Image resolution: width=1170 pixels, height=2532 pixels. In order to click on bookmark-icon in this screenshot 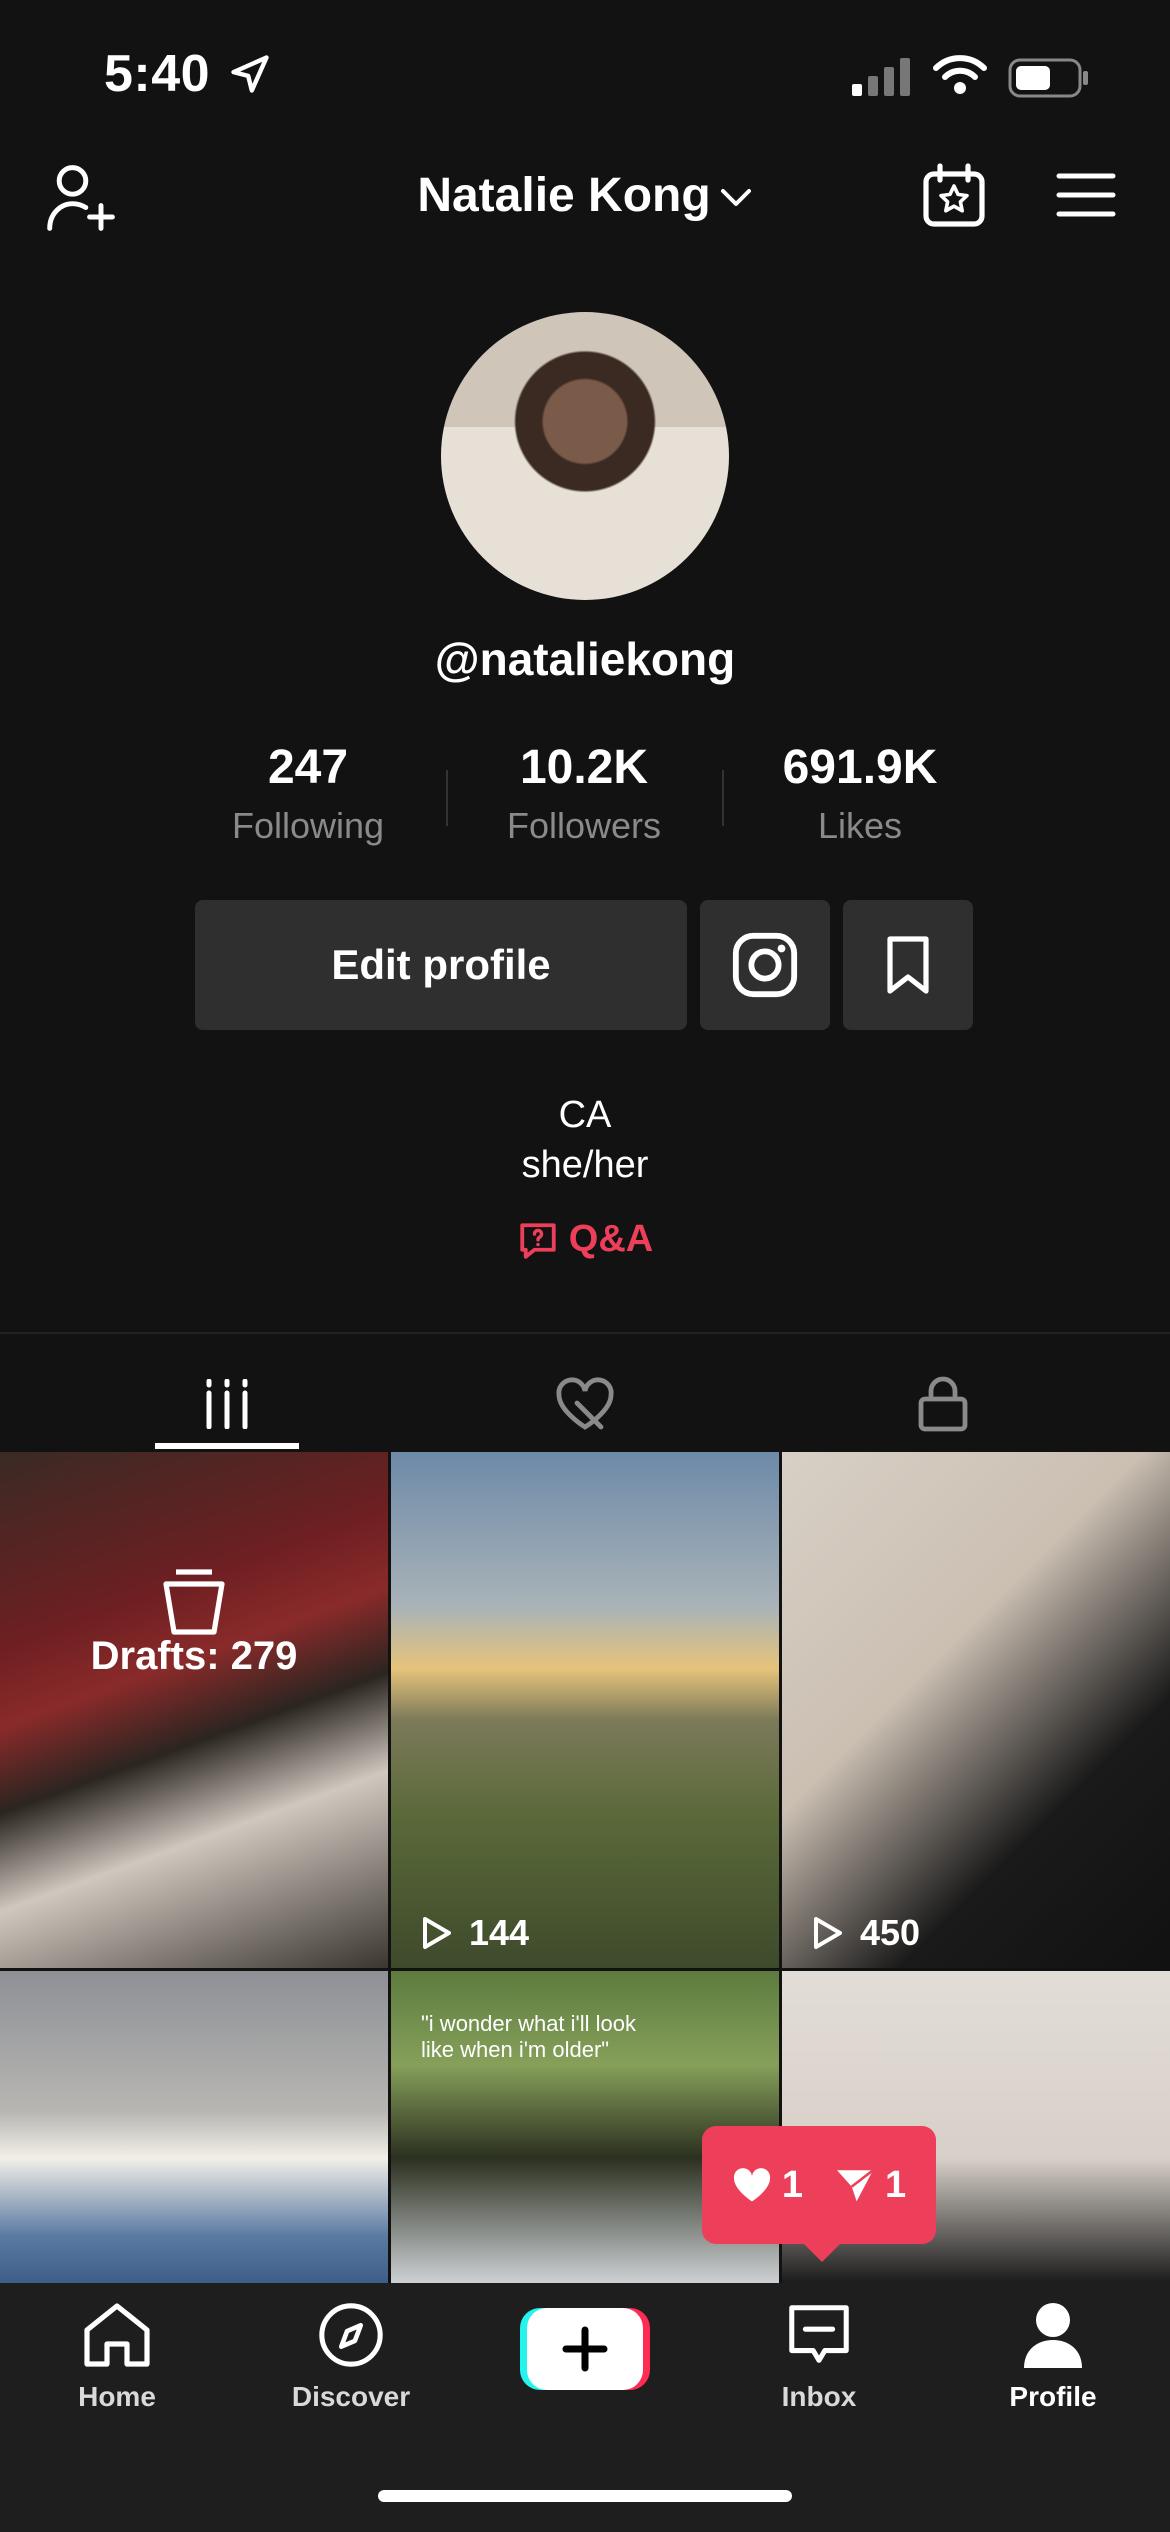, I will do `click(908, 965)`.